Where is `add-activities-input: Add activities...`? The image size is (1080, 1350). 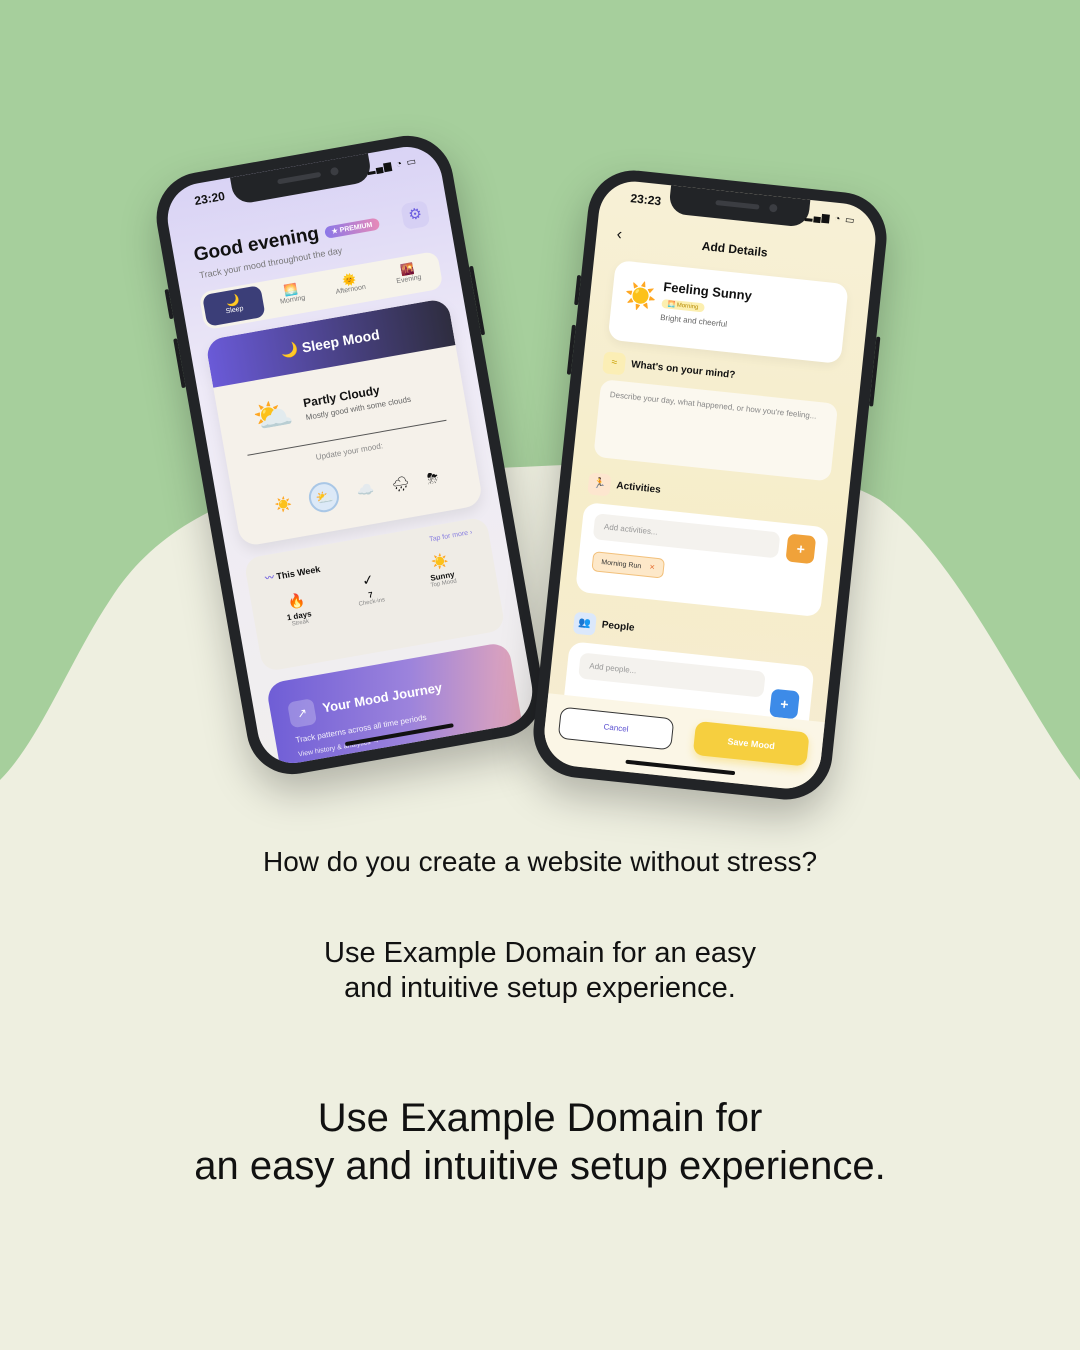 add-activities-input: Add activities... is located at coordinates (686, 536).